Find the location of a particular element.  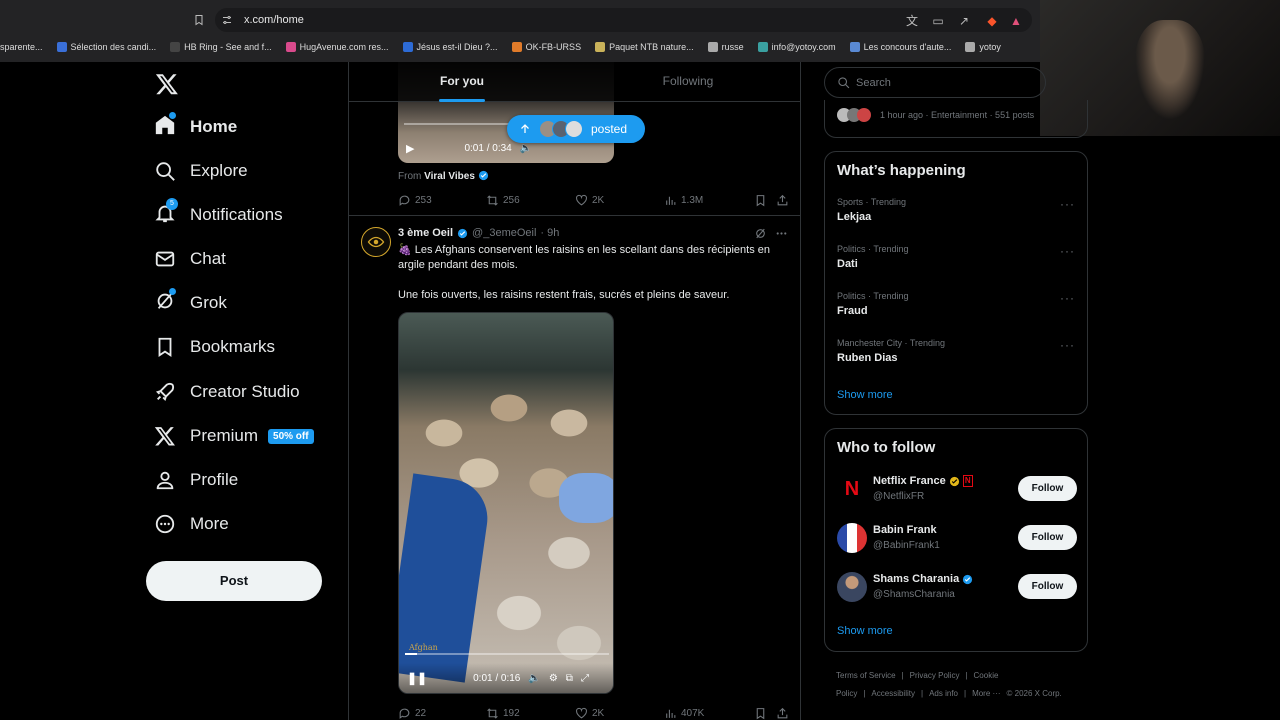

news-item: 1 hour ago · Entertainment · 551 posts is located at coordinates (956, 119).